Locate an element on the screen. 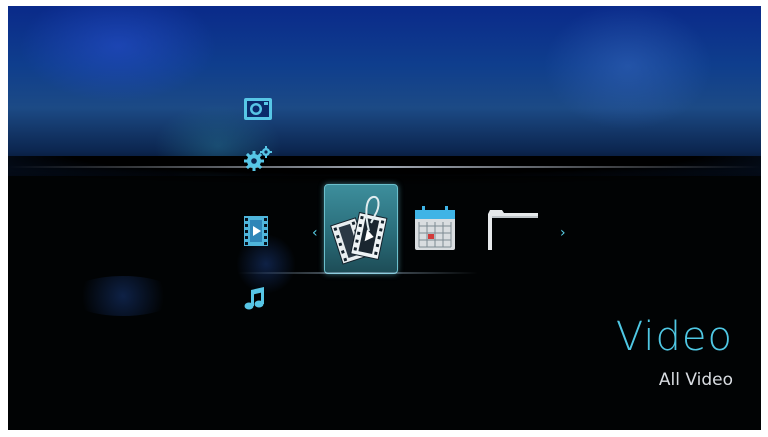 The image size is (768, 437). video-icon is located at coordinates (256, 231).